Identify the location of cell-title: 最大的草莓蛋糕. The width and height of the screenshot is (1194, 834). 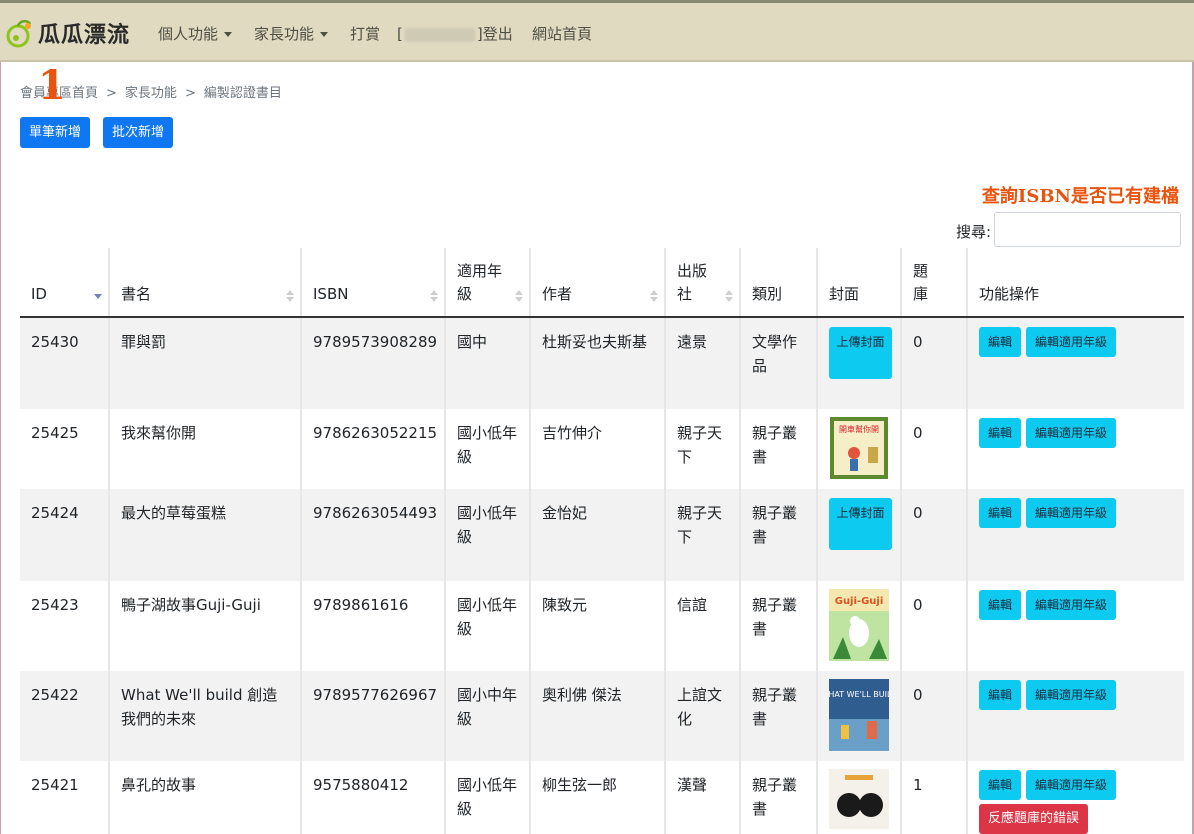
(205, 535).